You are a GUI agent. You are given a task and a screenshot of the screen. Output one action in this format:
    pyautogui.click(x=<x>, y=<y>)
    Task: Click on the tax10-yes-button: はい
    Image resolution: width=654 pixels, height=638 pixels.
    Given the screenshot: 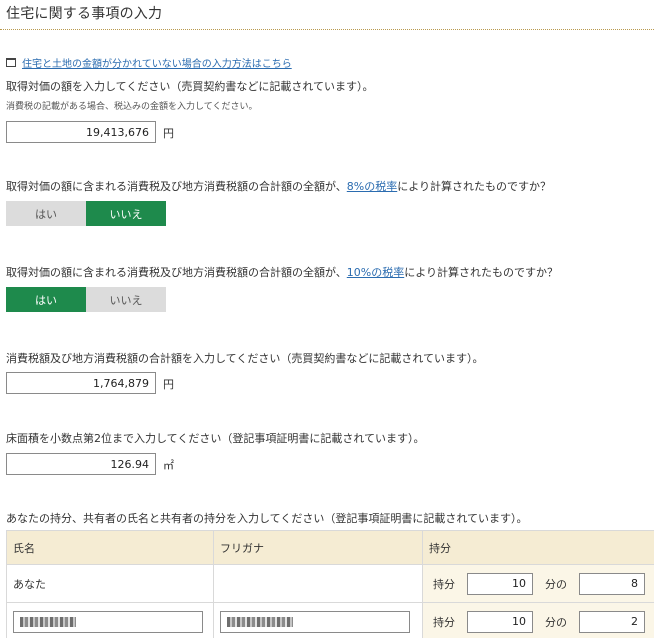 What is the action you would take?
    pyautogui.click(x=46, y=299)
    